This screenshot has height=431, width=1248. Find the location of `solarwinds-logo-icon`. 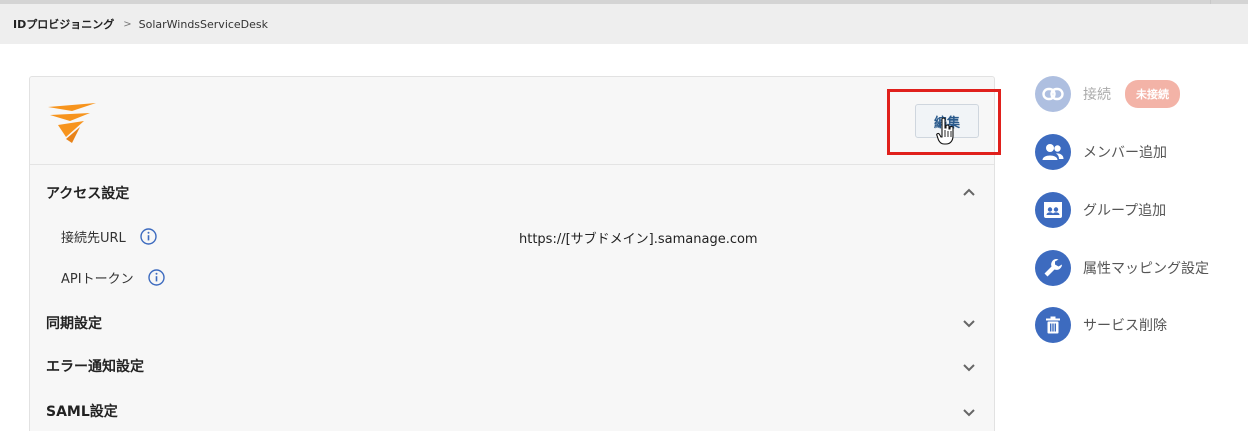

solarwinds-logo-icon is located at coordinates (72, 123).